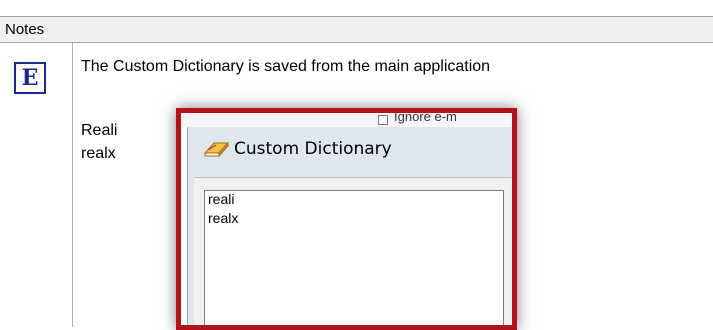  I want to click on dialog-titlebar: Custom Dictionary, so click(297, 149).